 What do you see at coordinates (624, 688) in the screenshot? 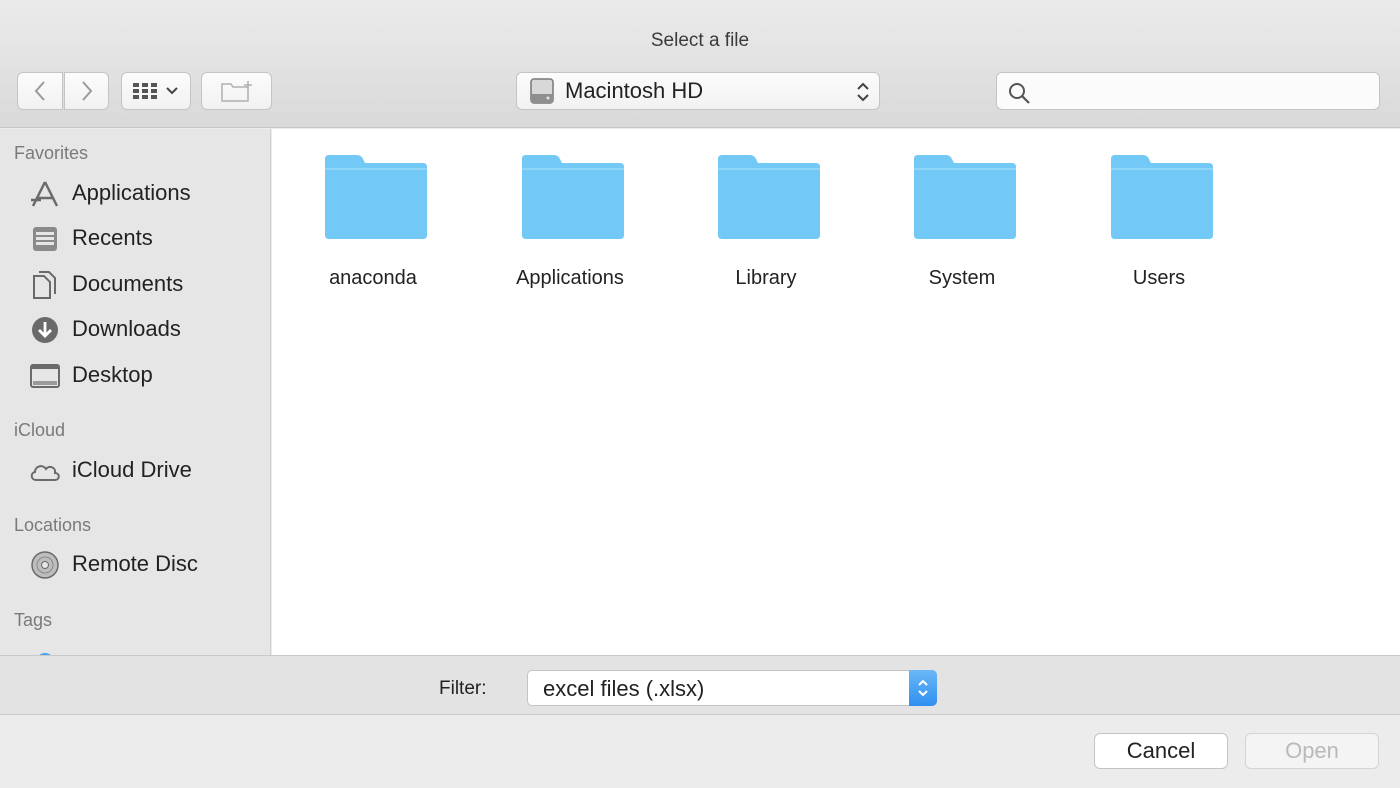
I see `filter-value: excel files (.xlsx)` at bounding box center [624, 688].